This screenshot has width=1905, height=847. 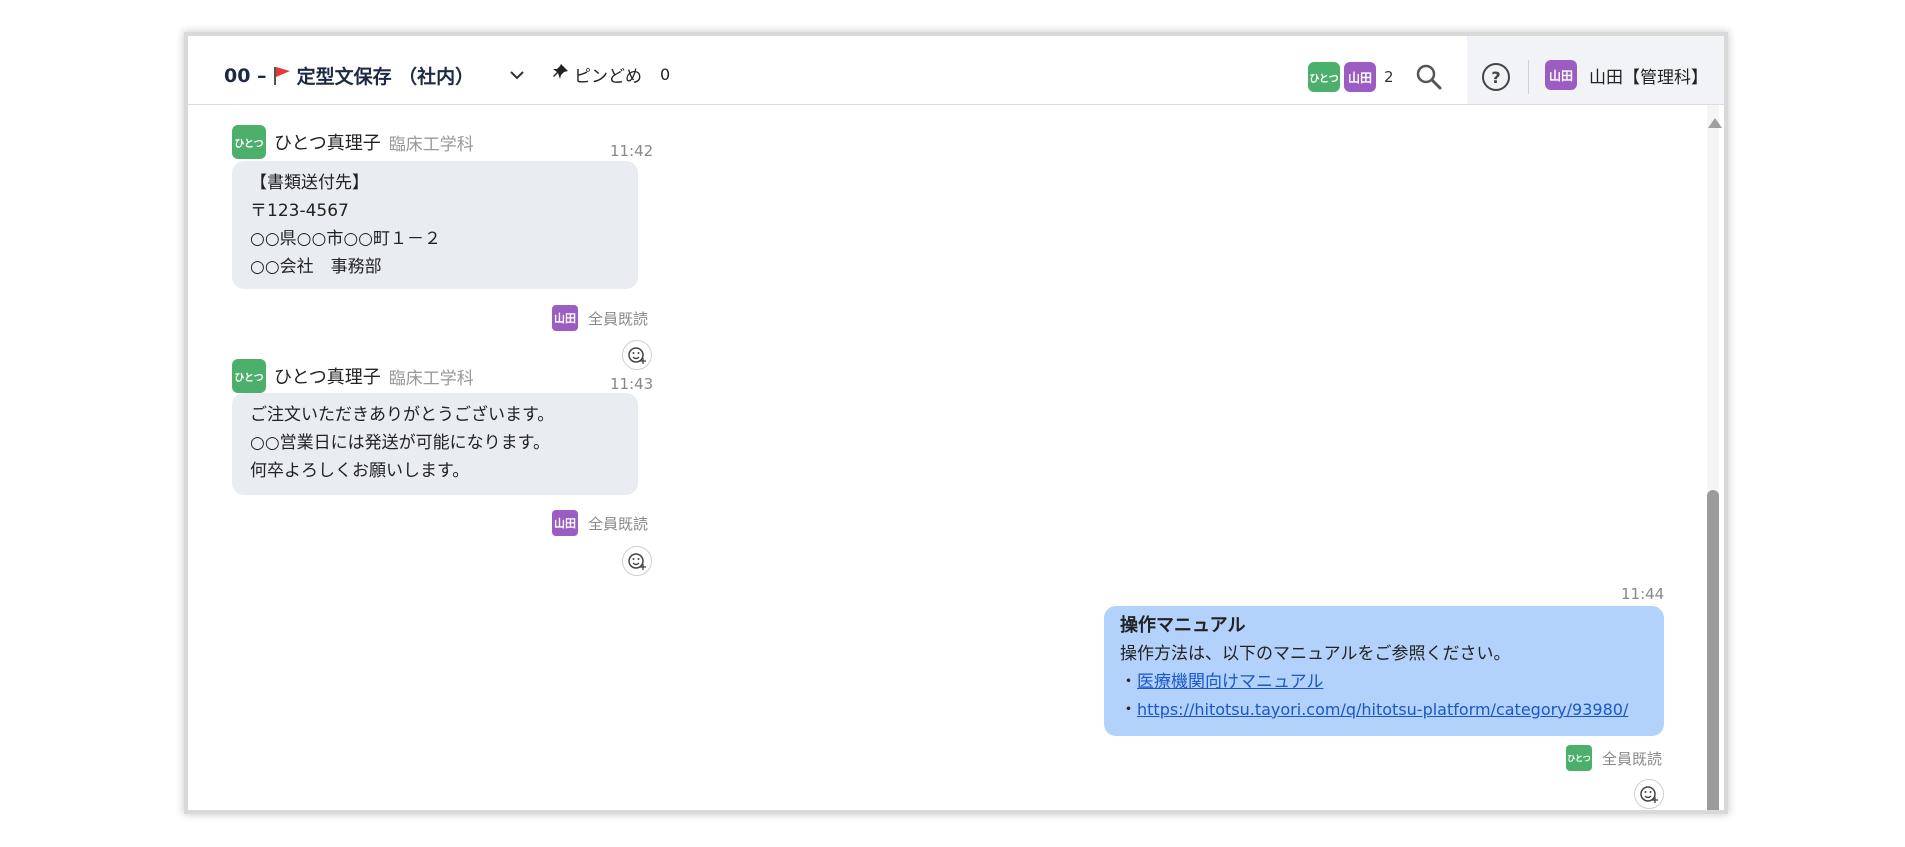 What do you see at coordinates (1315, 654) in the screenshot?
I see `message-line: 操作方法は、以下のマニュアルをご参照ください。` at bounding box center [1315, 654].